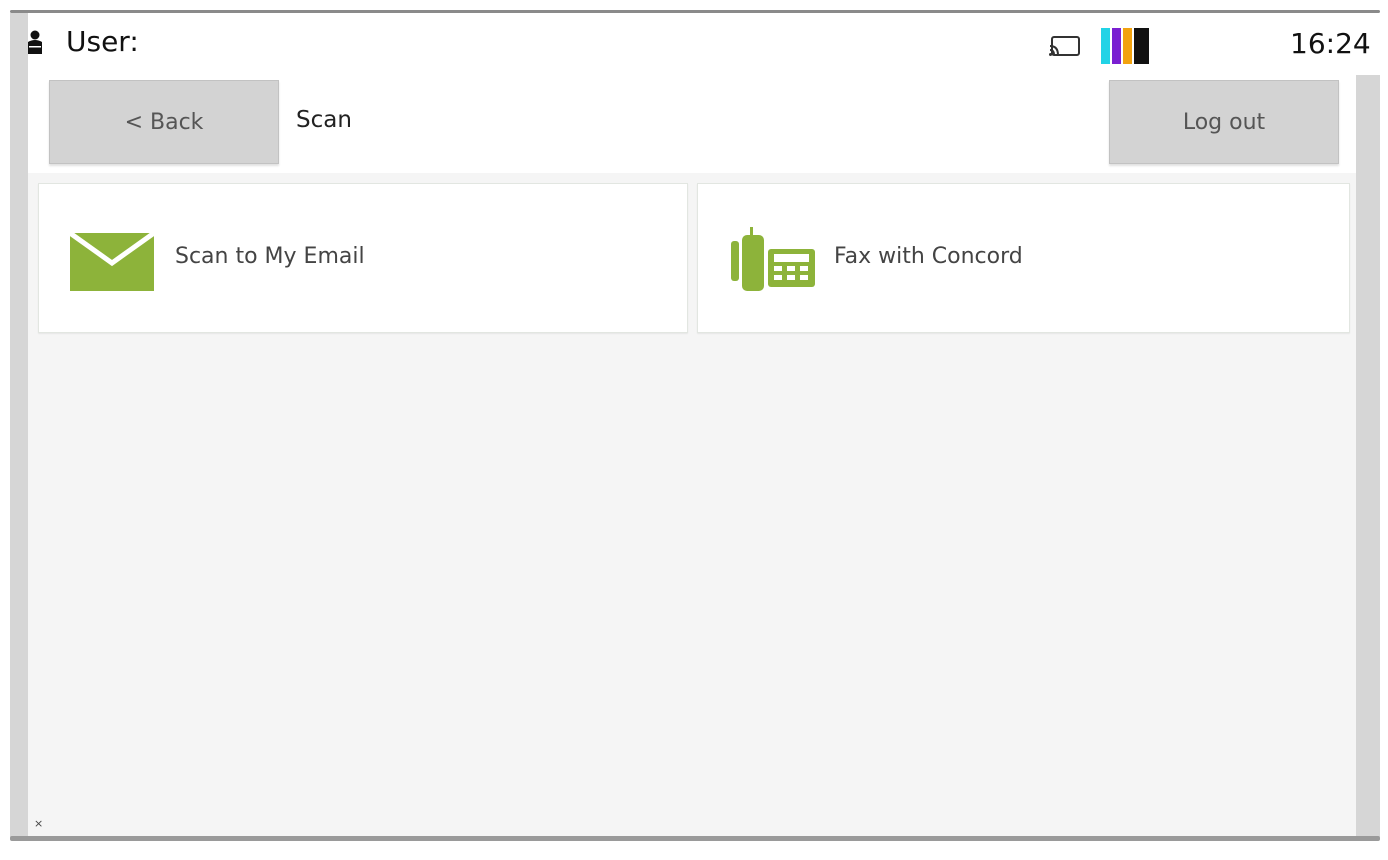  I want to click on toner-yellow, so click(1127, 46).